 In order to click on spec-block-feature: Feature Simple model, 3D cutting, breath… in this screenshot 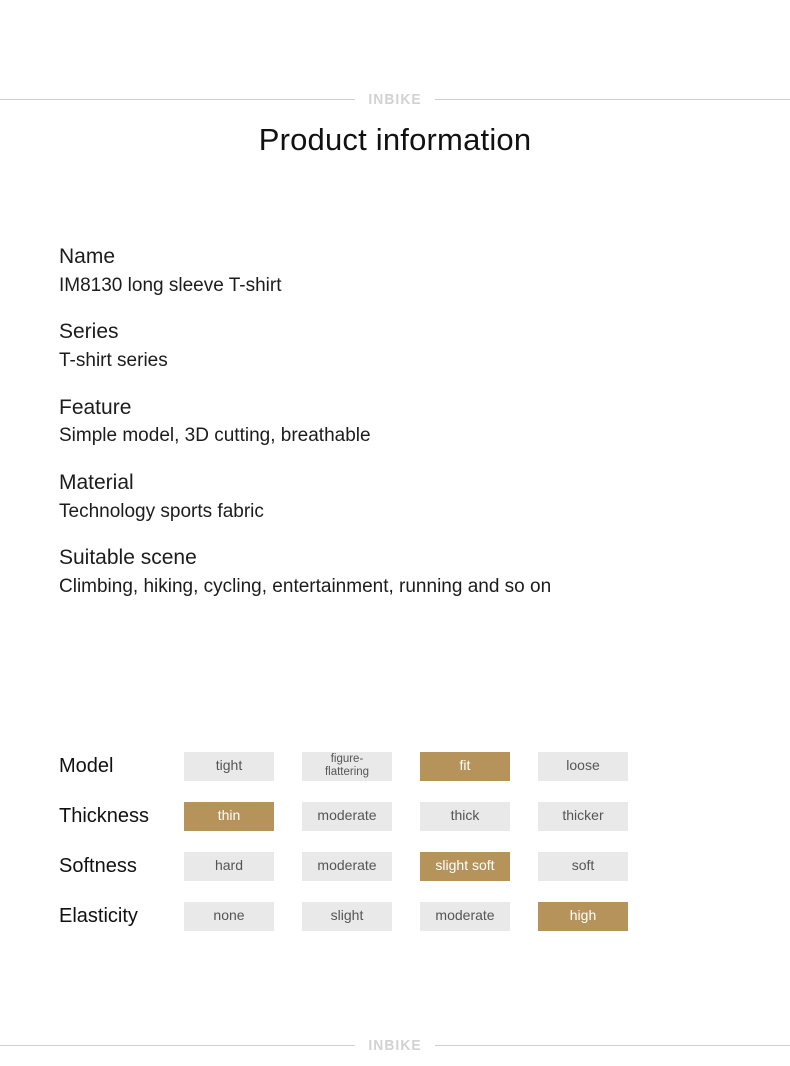, I will do `click(399, 421)`.